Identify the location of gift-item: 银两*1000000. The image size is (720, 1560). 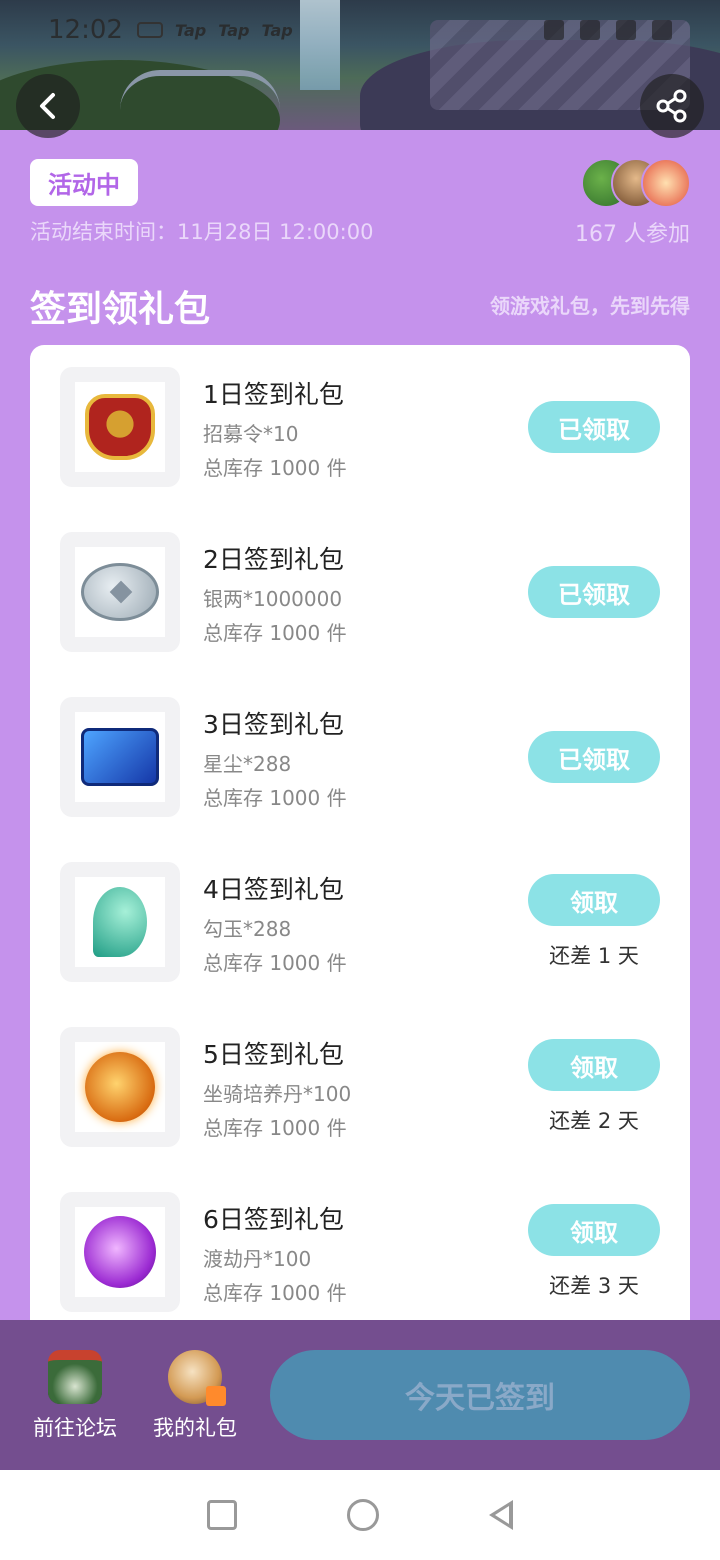
(273, 599).